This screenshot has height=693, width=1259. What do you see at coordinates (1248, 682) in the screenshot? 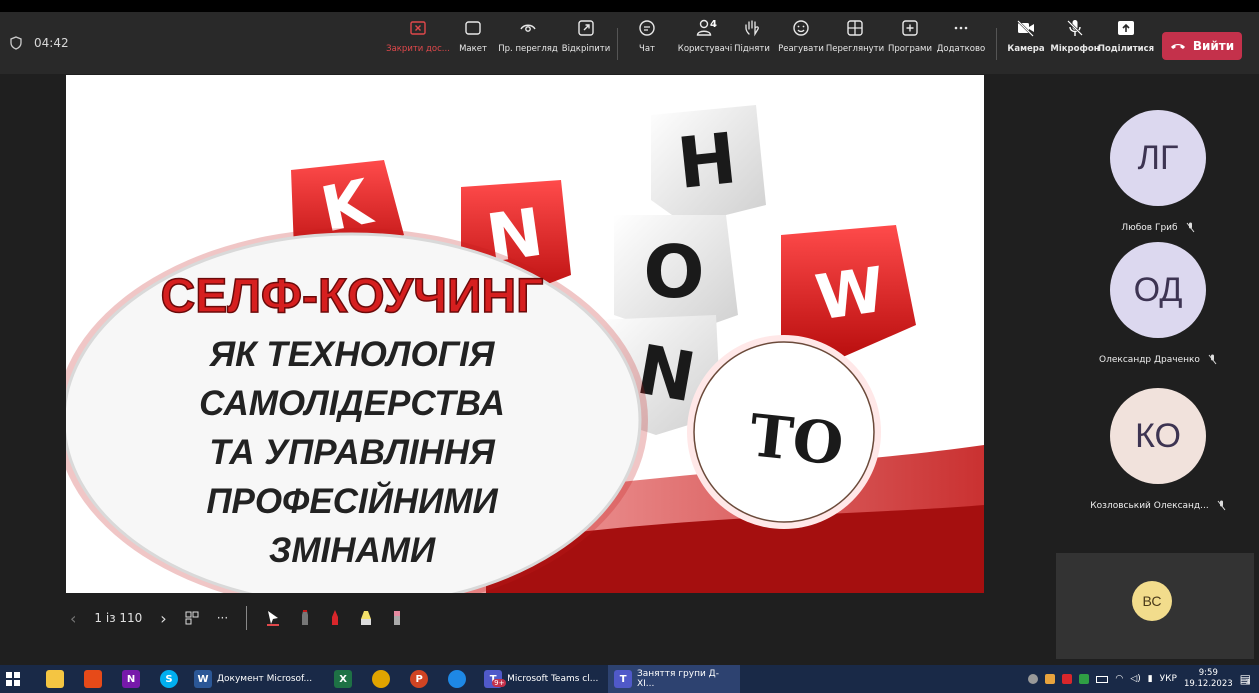
I see `notification-count: 3` at bounding box center [1248, 682].